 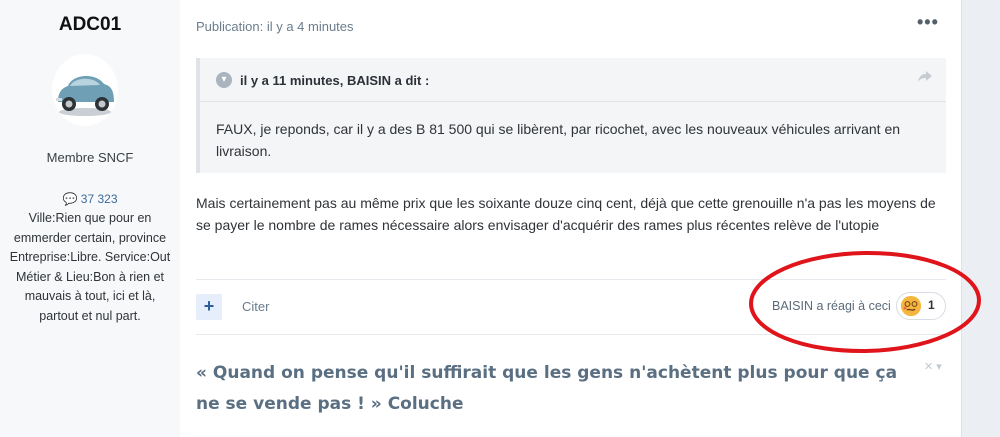 What do you see at coordinates (573, 80) in the screenshot?
I see `quote-header: ▾ il y a 11 minutes, BAISIN a dit :` at bounding box center [573, 80].